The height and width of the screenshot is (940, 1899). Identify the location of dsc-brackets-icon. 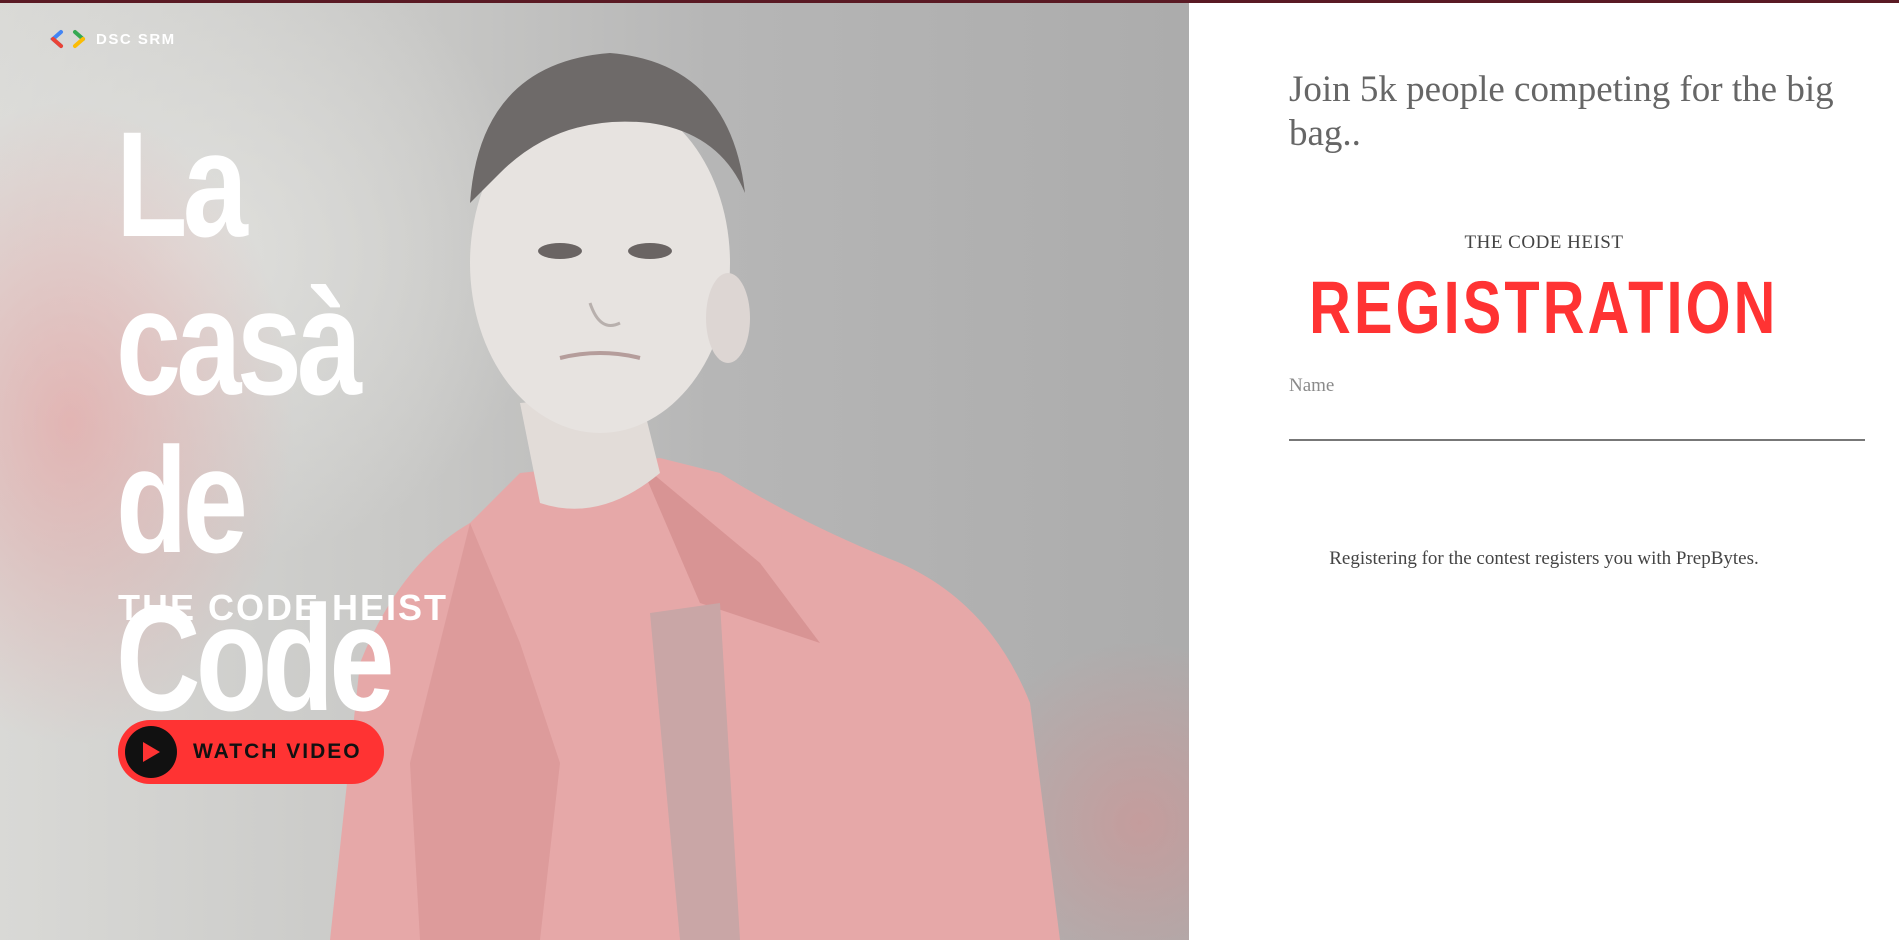
(67, 39).